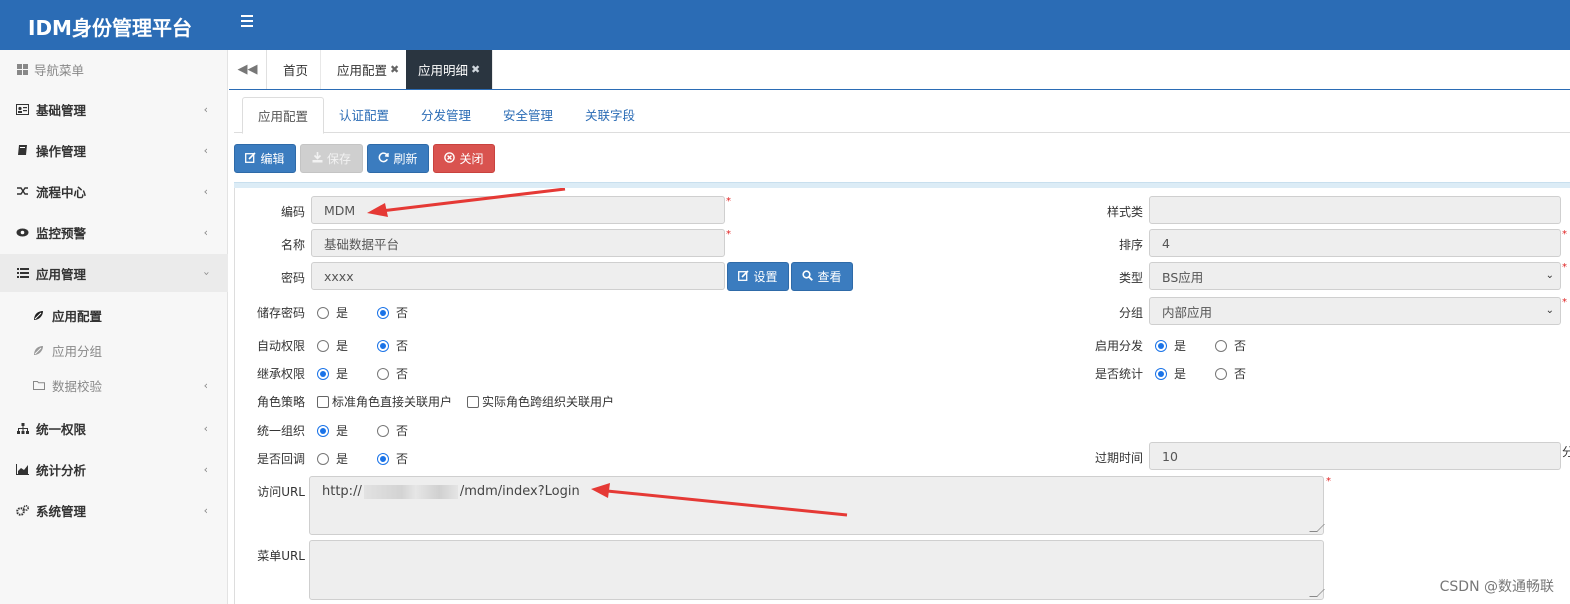  I want to click on save-button: 保存, so click(331, 158).